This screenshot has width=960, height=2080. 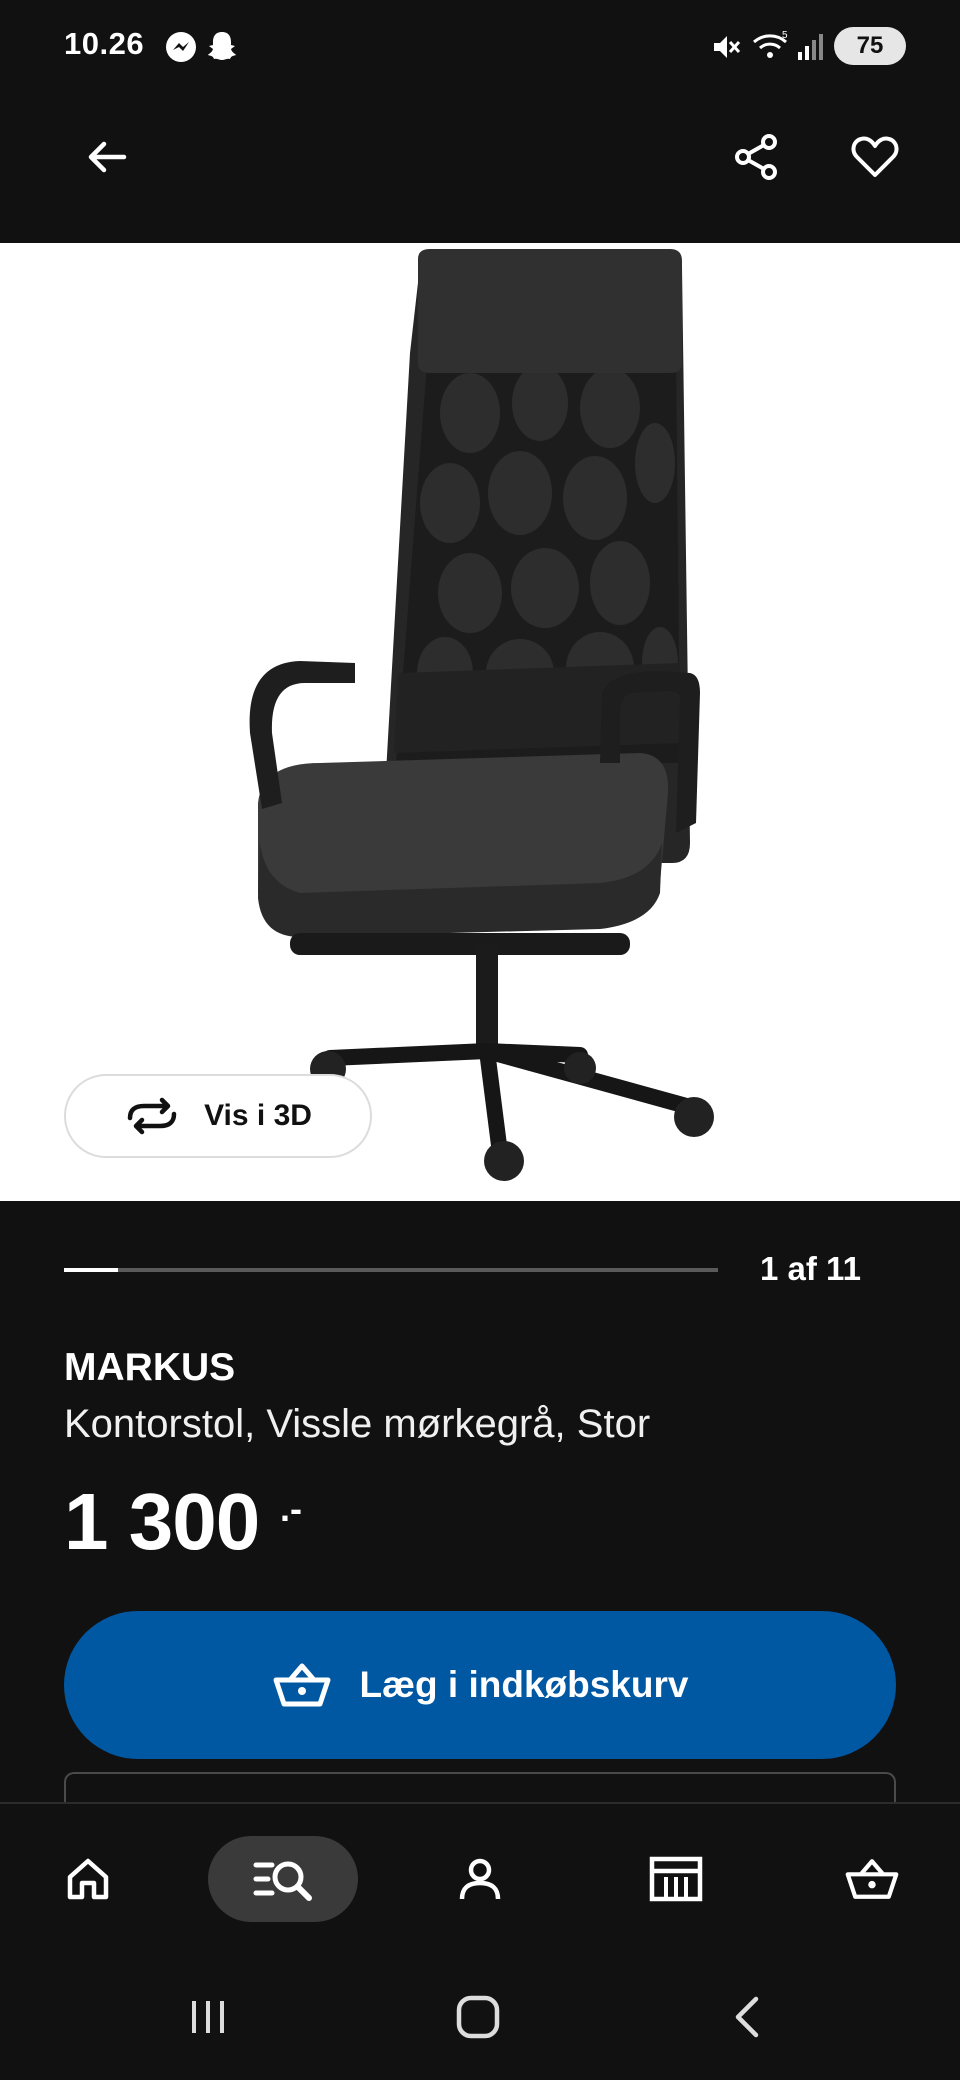 What do you see at coordinates (181, 47) in the screenshot?
I see `messenger-icon` at bounding box center [181, 47].